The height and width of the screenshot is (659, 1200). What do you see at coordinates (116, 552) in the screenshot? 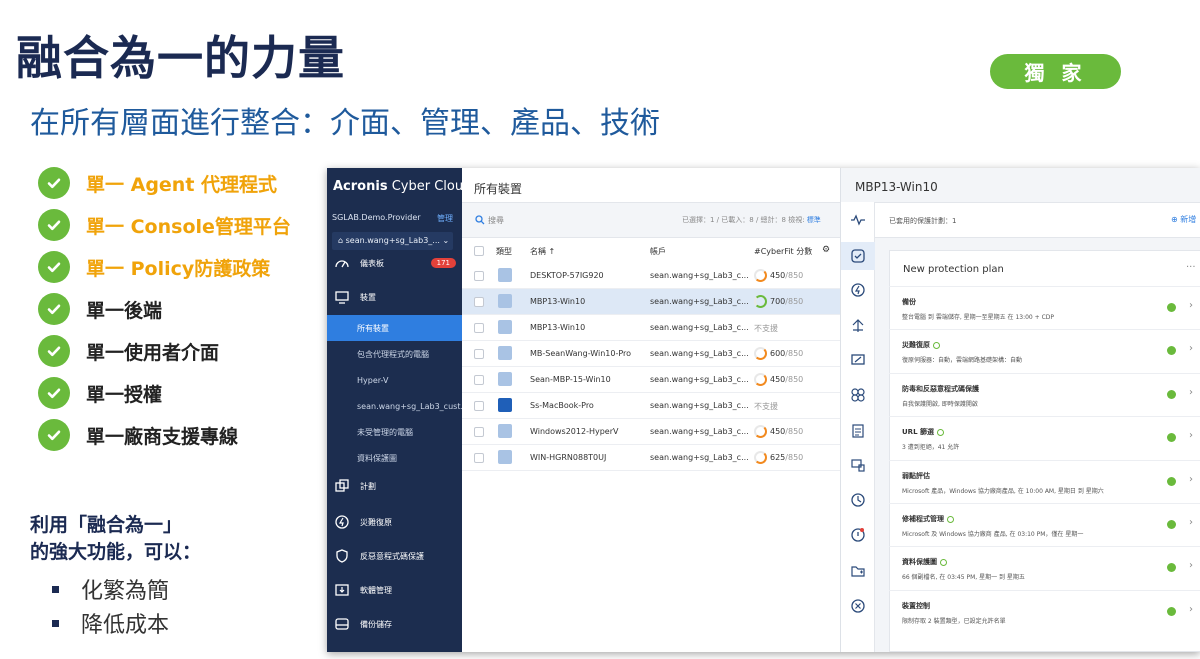
I see `use-heading-line2: 的強大功能，可以：` at bounding box center [116, 552].